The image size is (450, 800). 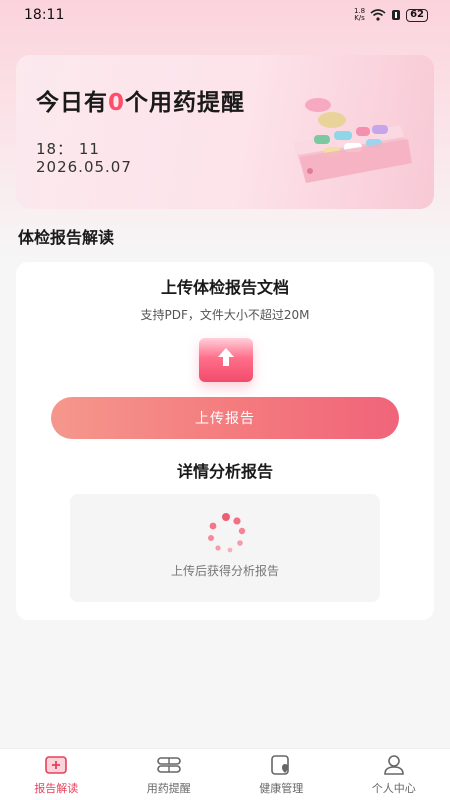 I want to click on tab-label: 个人中心, so click(x=393, y=788).